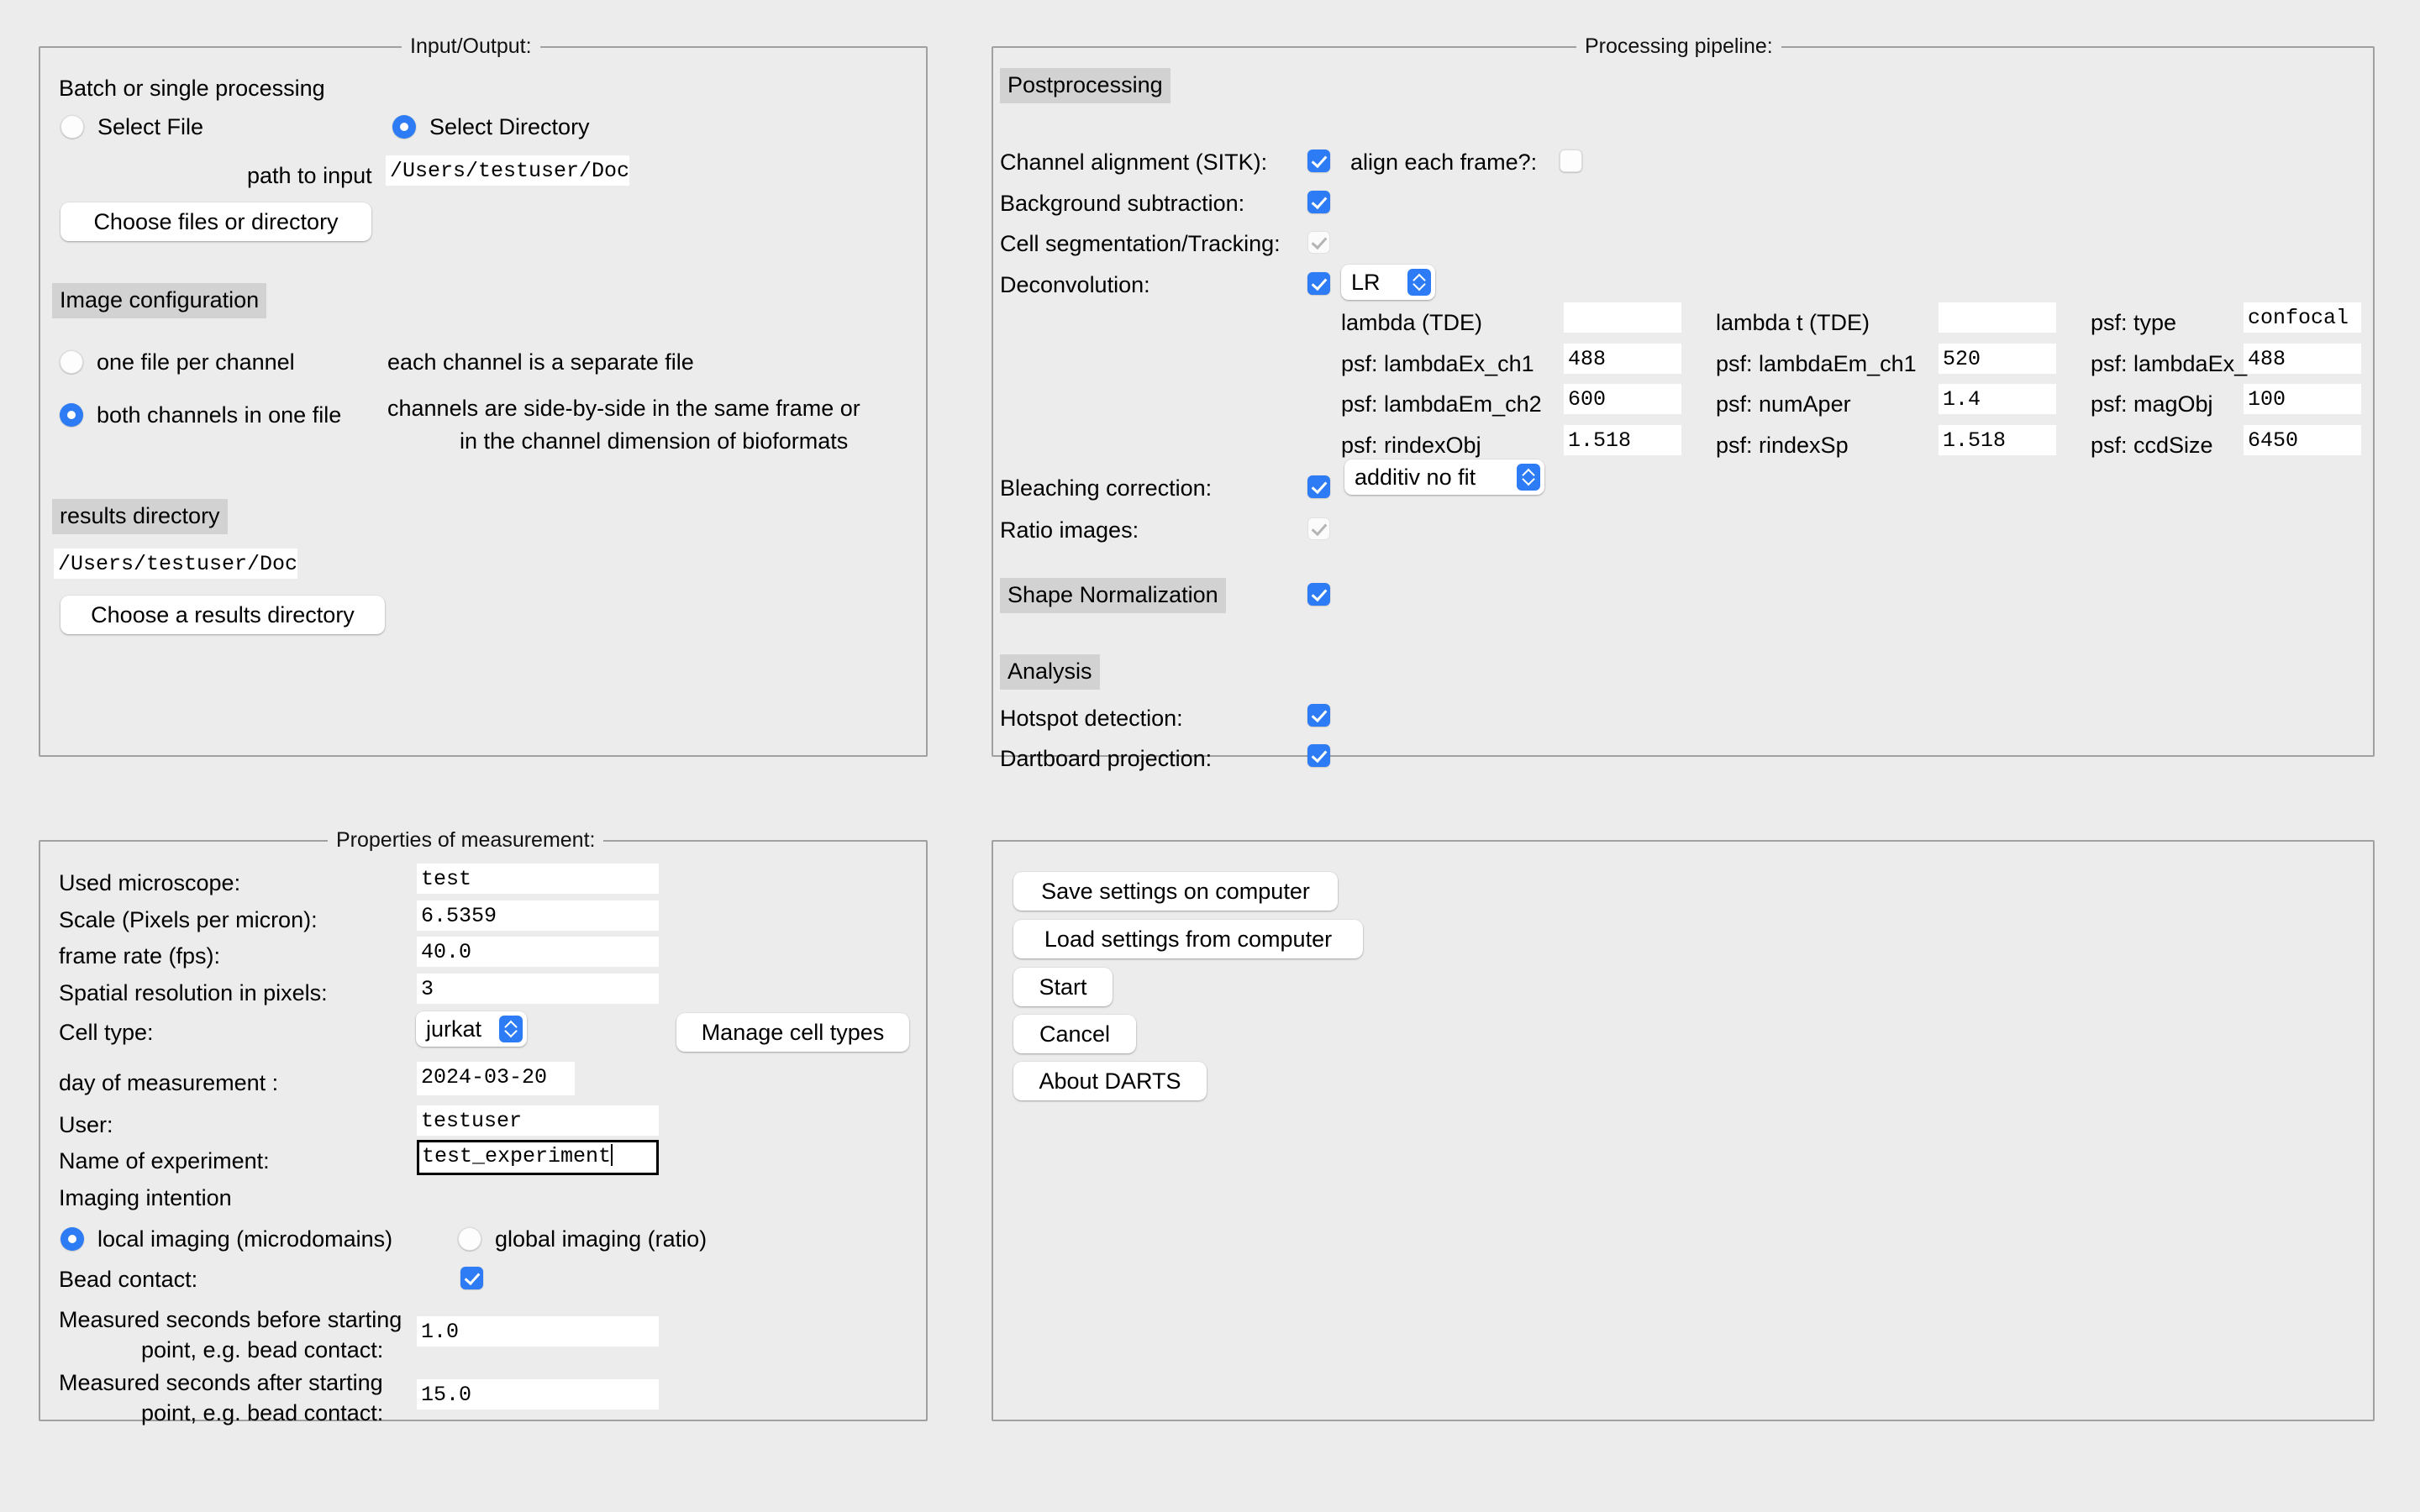 The image size is (2420, 1512). What do you see at coordinates (165, 1160) in the screenshot?
I see `experiment-name-label: Name of experiment:` at bounding box center [165, 1160].